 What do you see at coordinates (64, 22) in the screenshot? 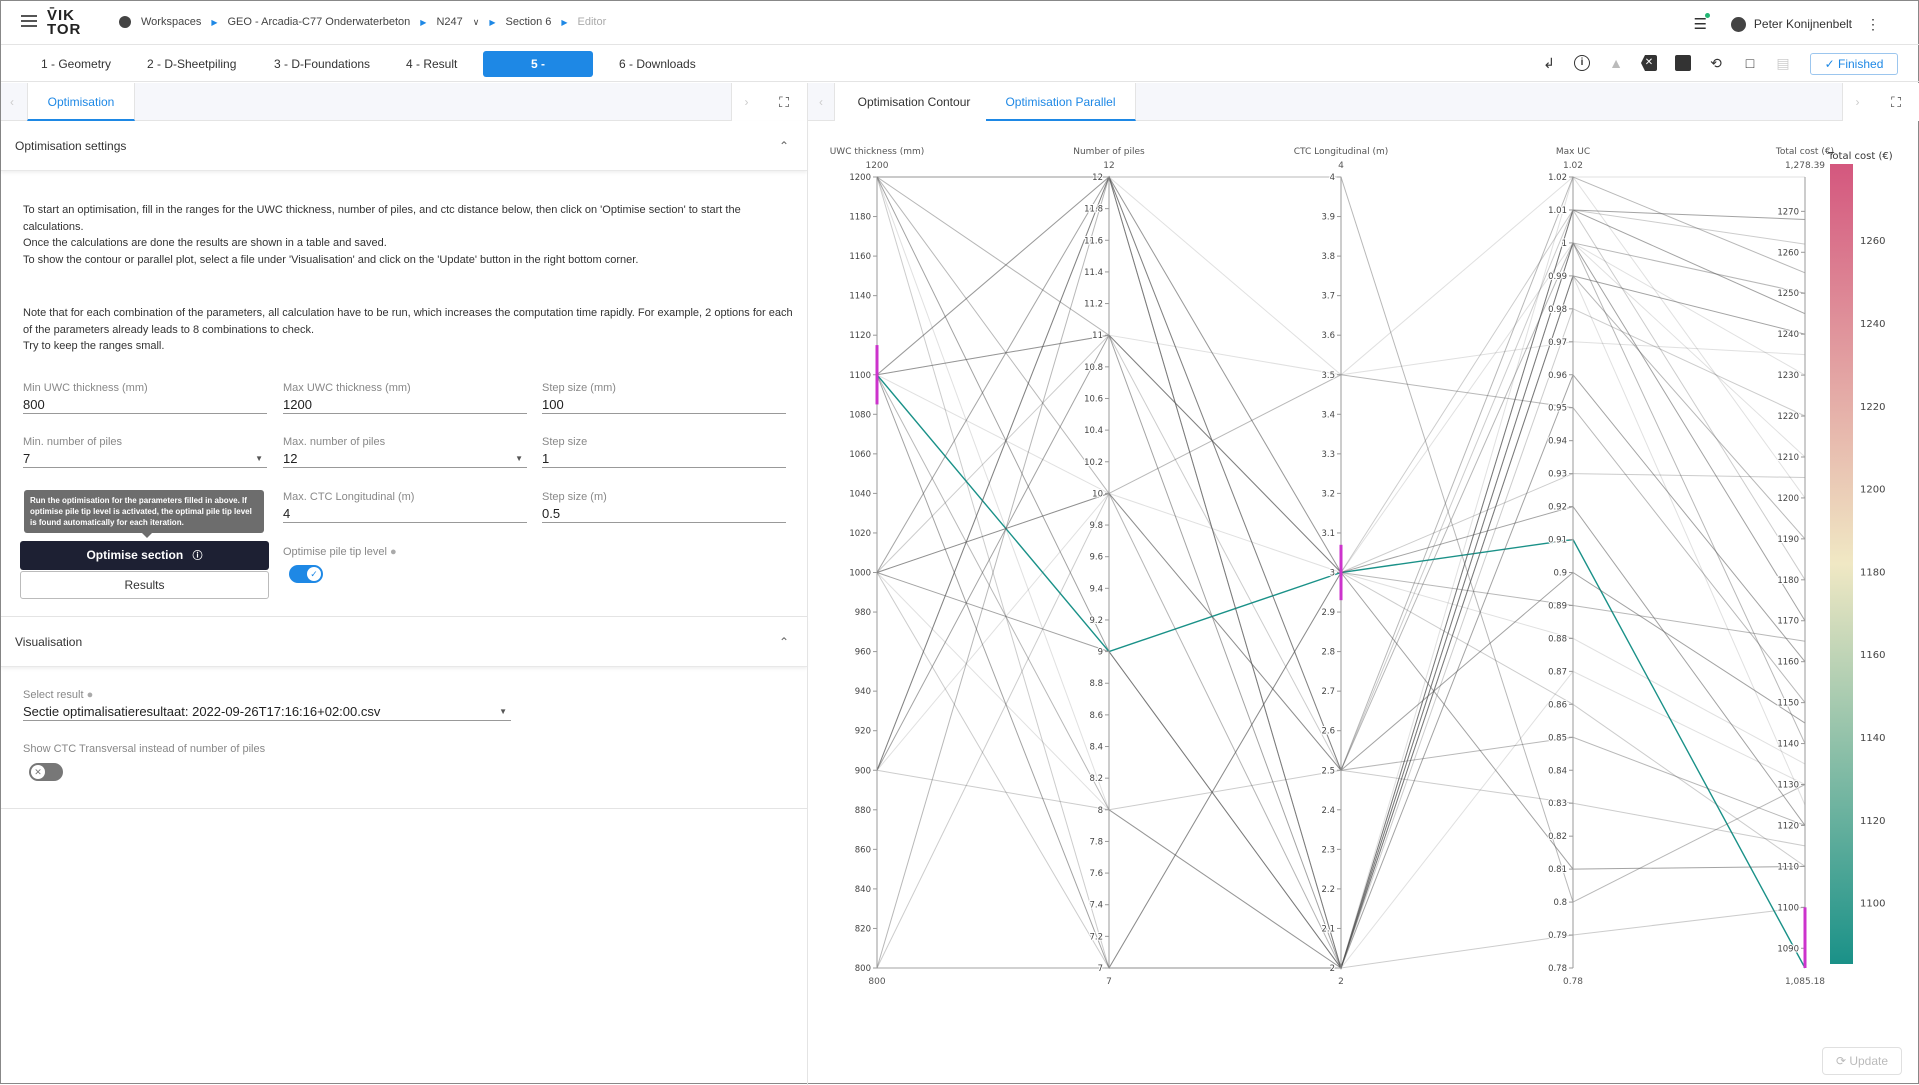
I see `viktor-logo: V̄IK TOR` at bounding box center [64, 22].